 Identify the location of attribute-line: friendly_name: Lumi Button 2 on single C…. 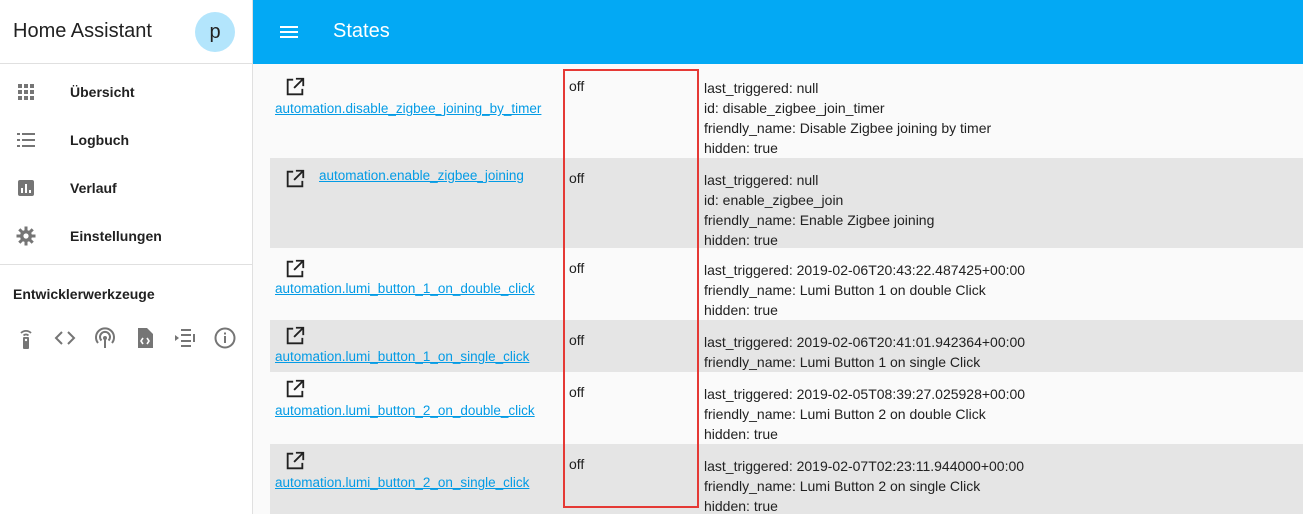
(842, 486).